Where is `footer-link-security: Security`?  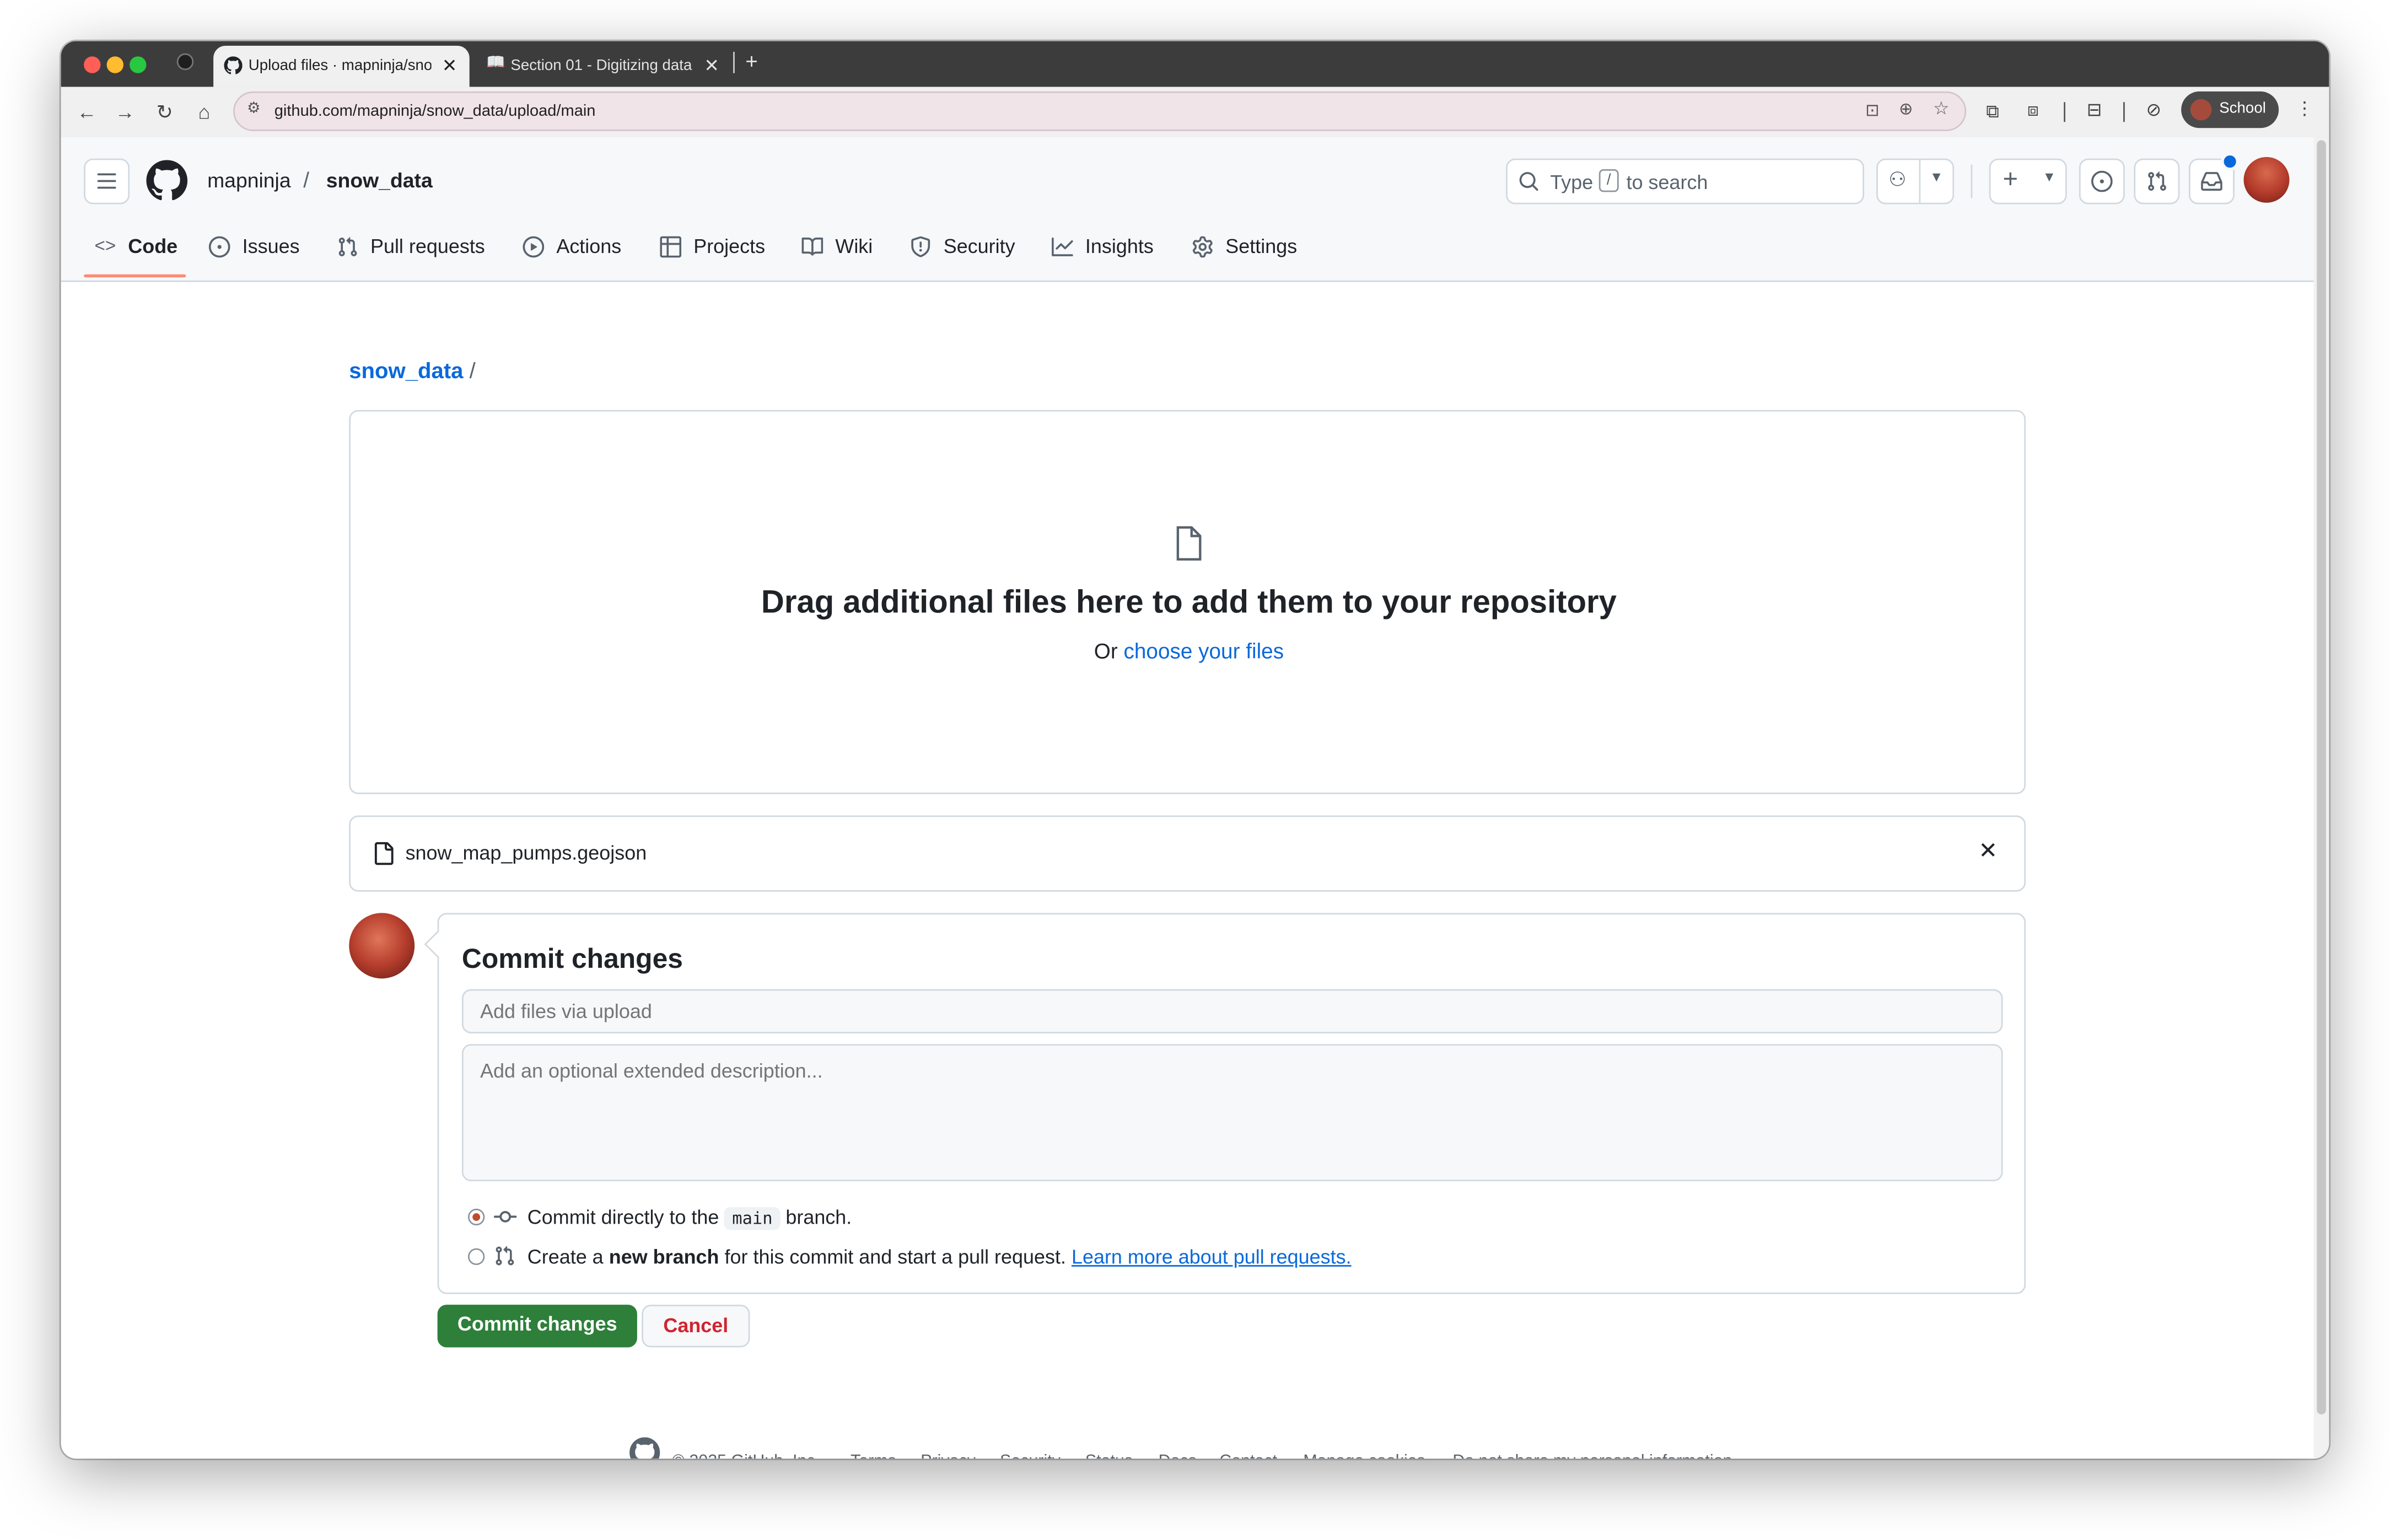
footer-link-security: Security is located at coordinates (1030, 1455).